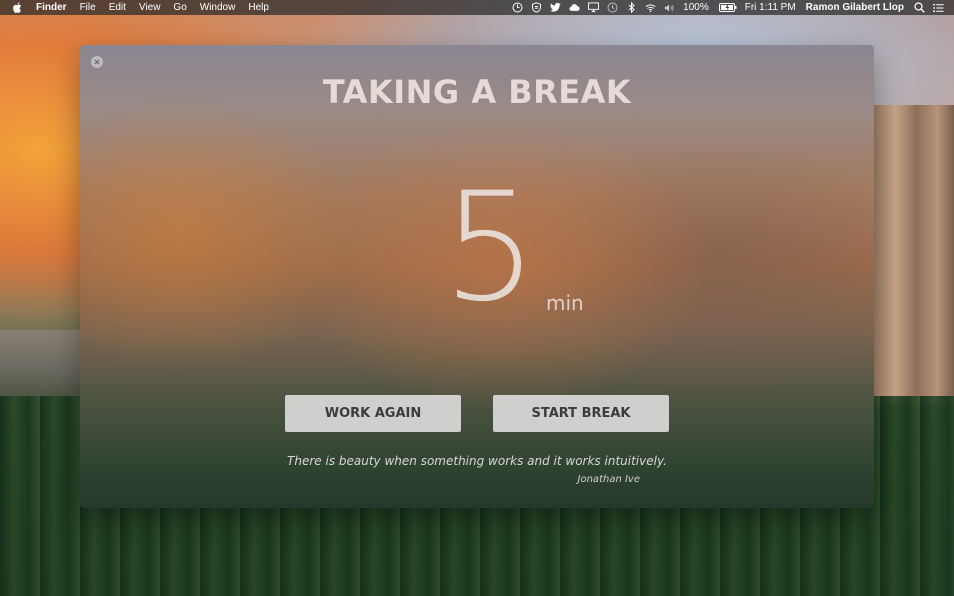 This screenshot has height=596, width=954. Describe the element at coordinates (770, 7) in the screenshot. I see `menubar-clock: Fri 1:11 PM` at that location.